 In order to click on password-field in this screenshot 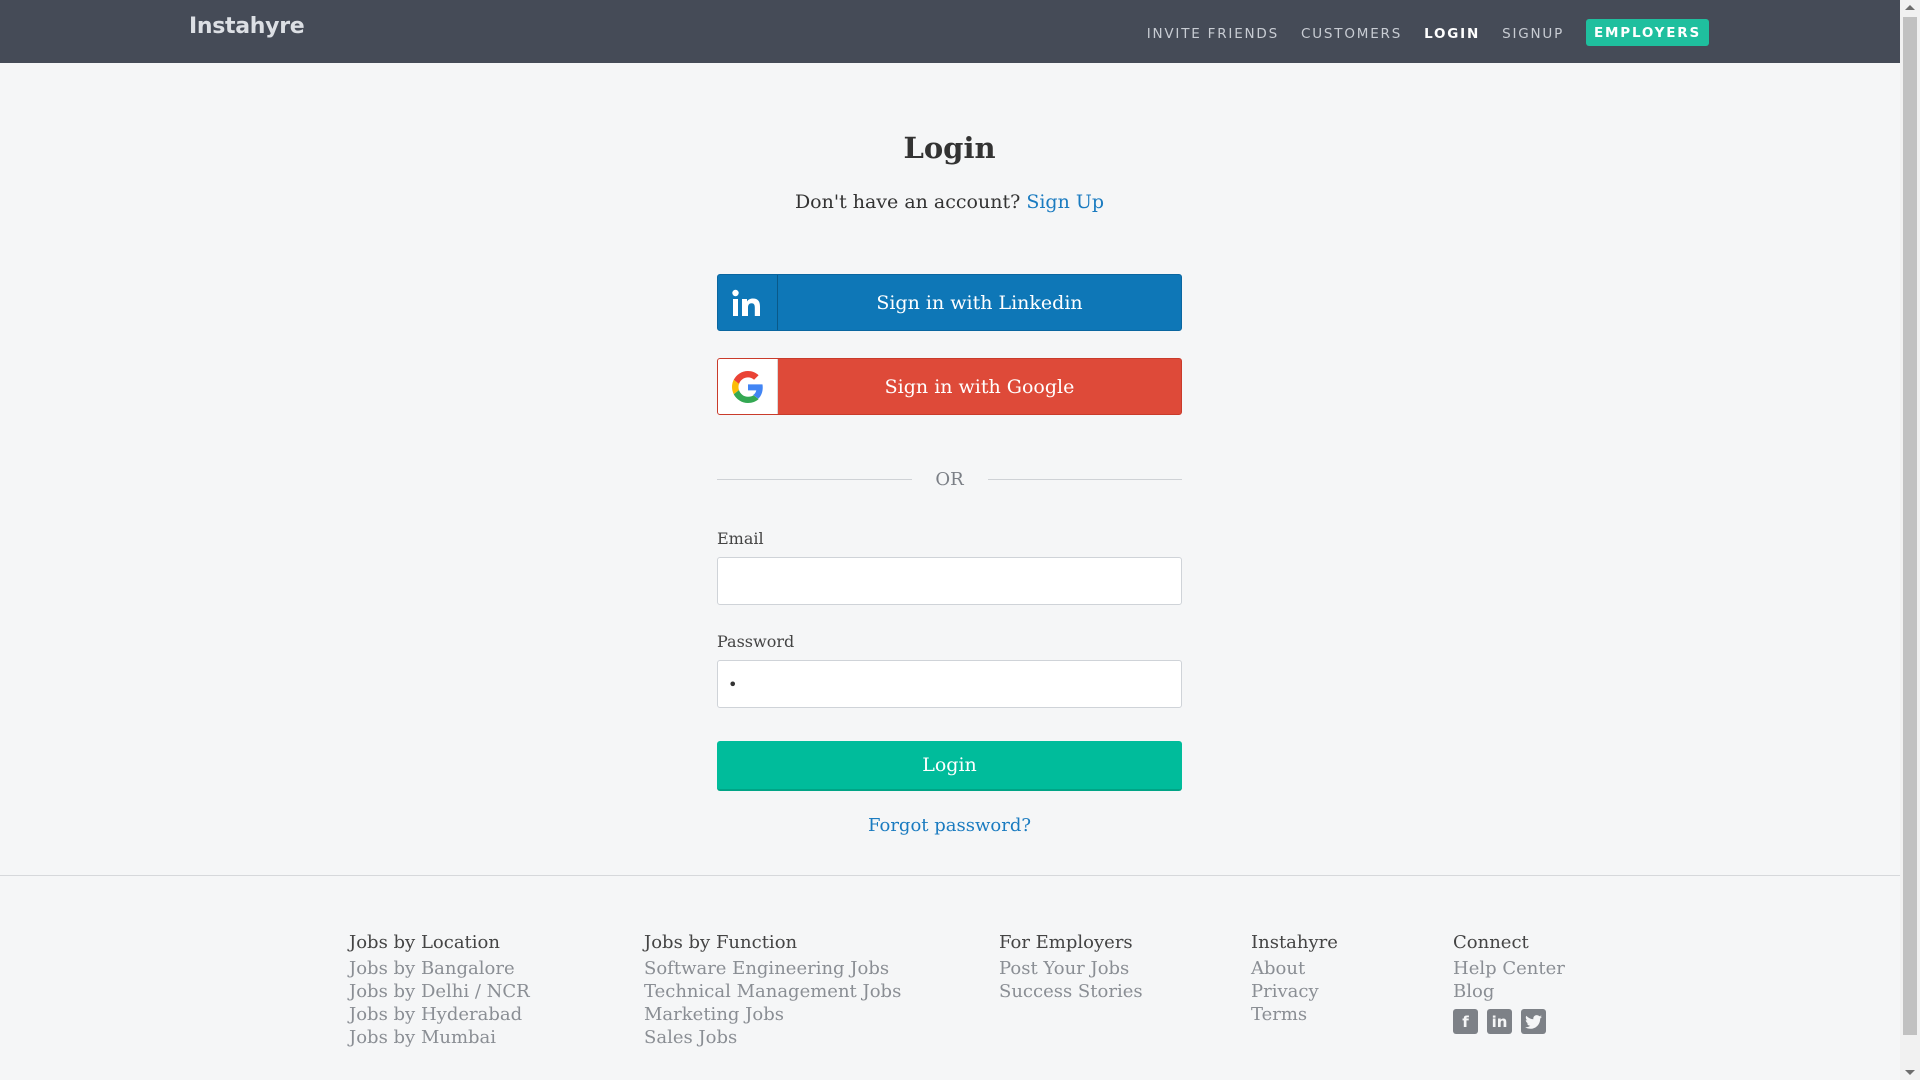, I will do `click(949, 684)`.